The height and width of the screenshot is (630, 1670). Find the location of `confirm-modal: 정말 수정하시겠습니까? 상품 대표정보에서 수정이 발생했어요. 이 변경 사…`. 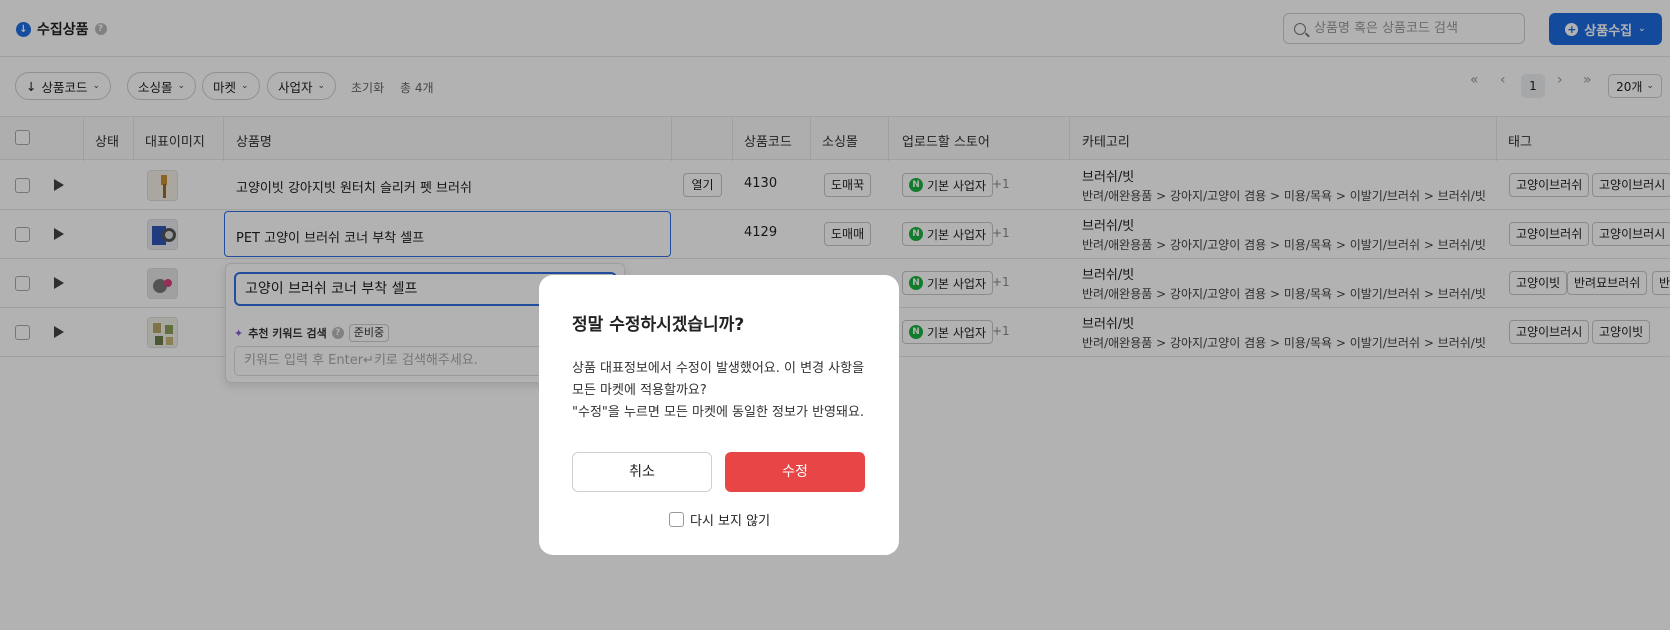

confirm-modal: 정말 수정하시겠습니까? 상품 대표정보에서 수정이 발생했어요. 이 변경 사… is located at coordinates (719, 415).